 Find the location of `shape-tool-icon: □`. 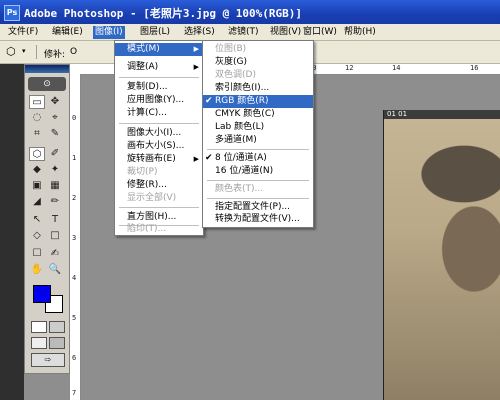

shape-tool-icon: □ is located at coordinates (55, 236).